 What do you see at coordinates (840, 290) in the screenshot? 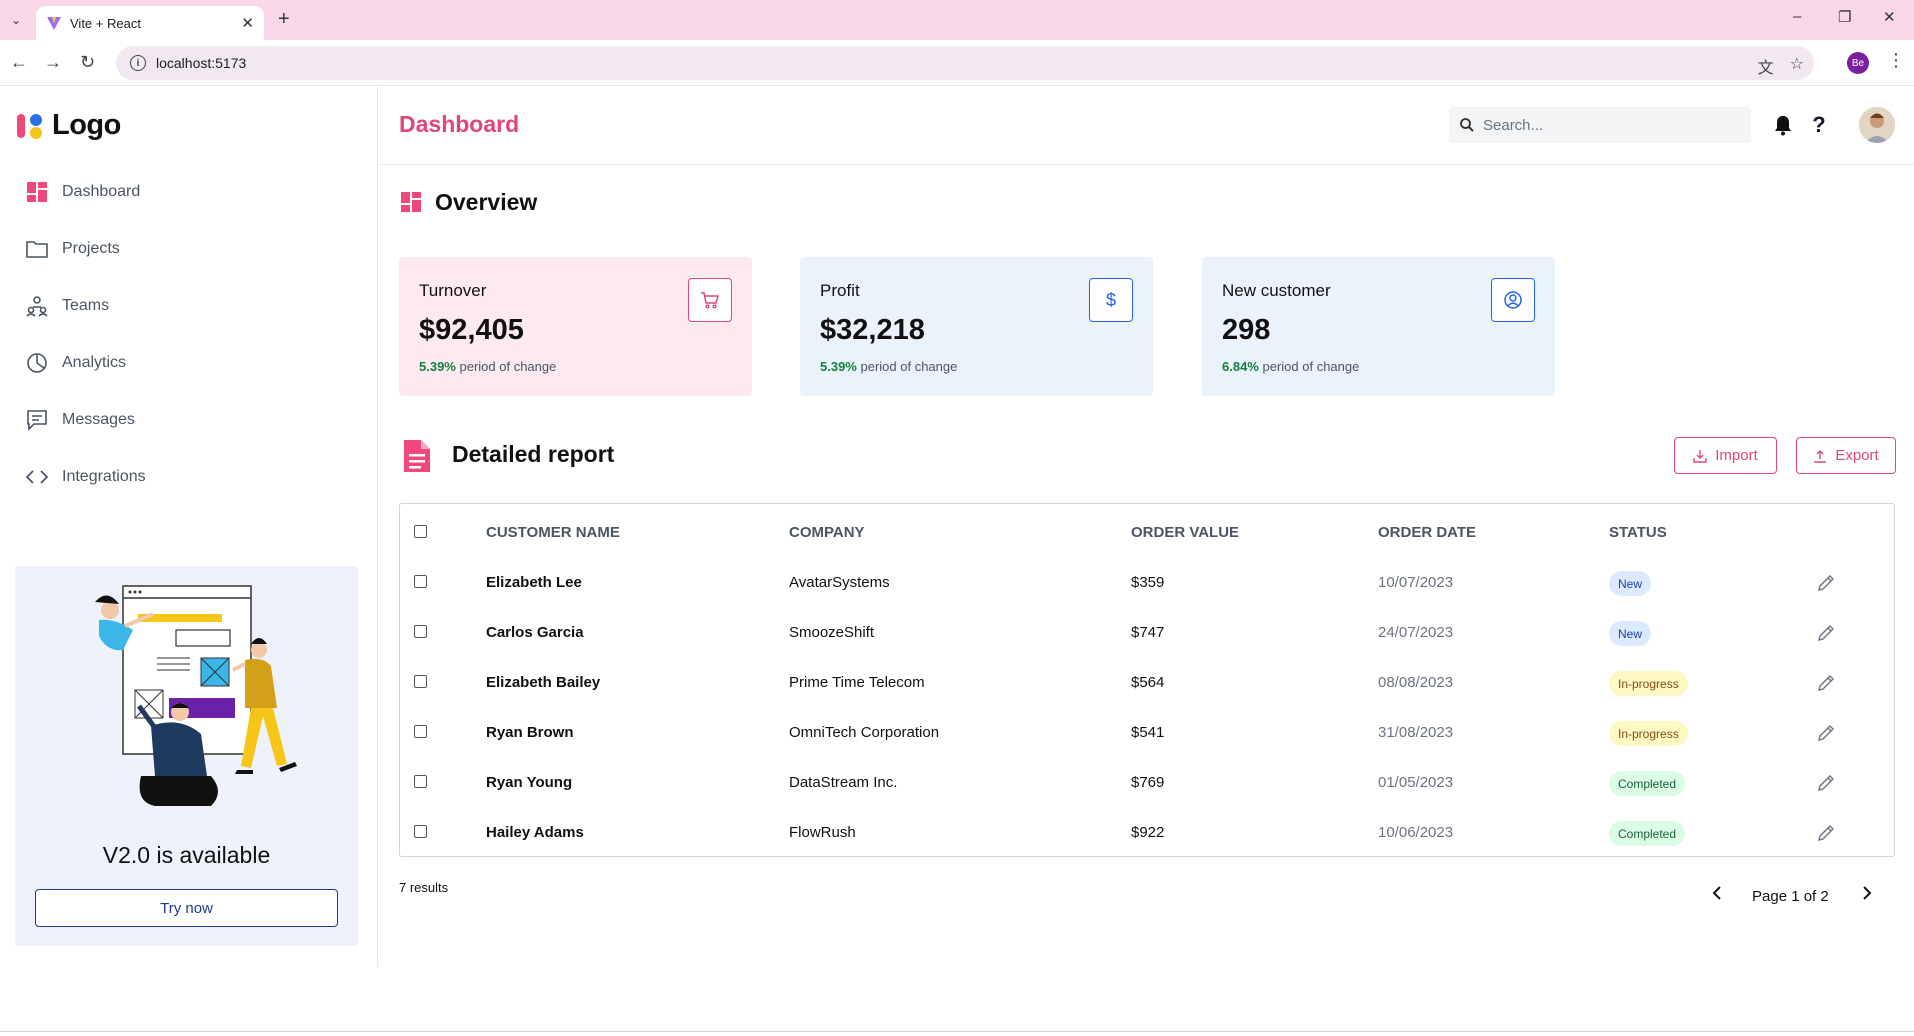
I see `card-title: Profit` at bounding box center [840, 290].